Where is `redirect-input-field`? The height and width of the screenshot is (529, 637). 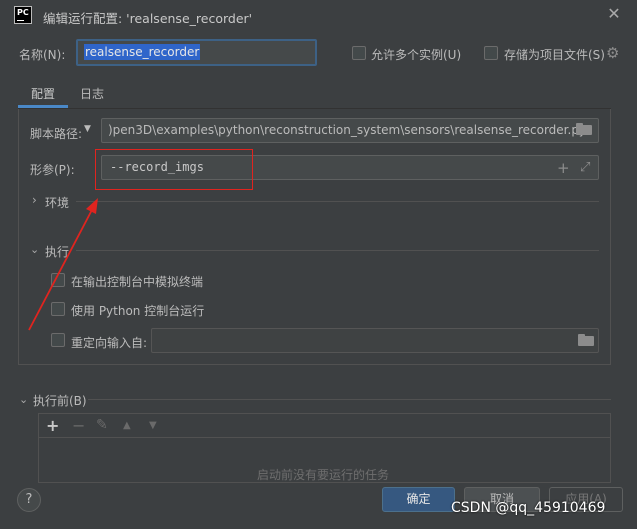
redirect-input-field is located at coordinates (375, 340).